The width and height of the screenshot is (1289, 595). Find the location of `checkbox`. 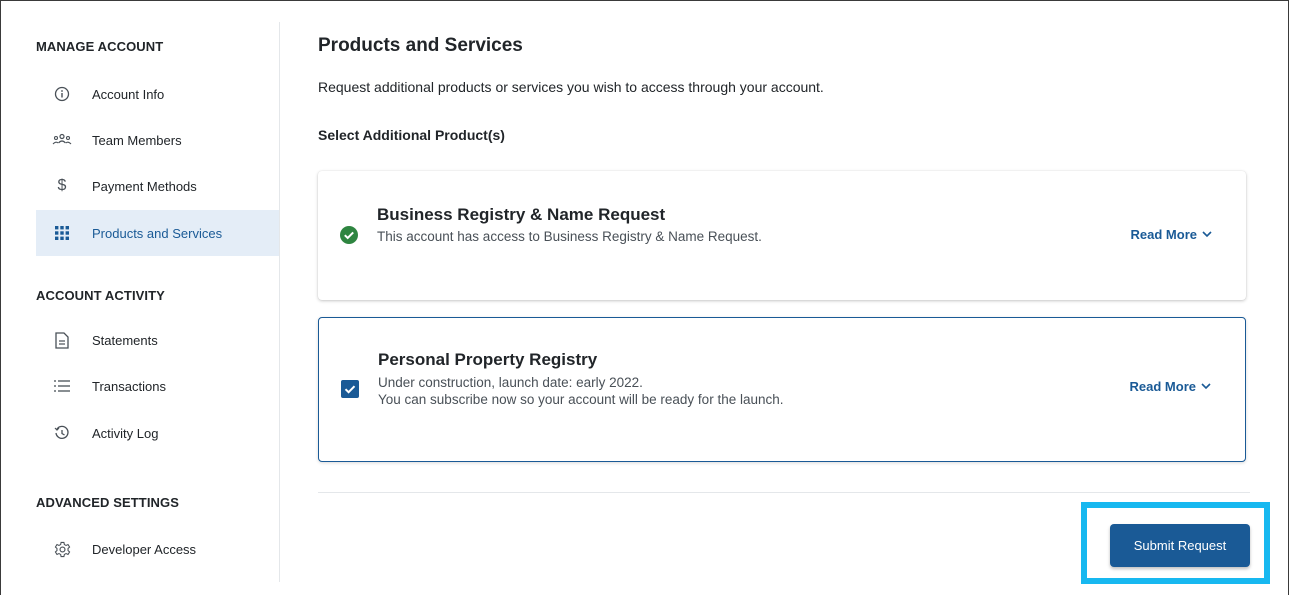

checkbox is located at coordinates (350, 389).